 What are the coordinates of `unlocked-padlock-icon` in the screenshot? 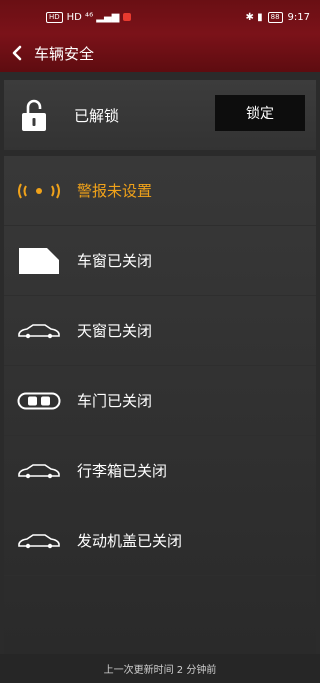 It's located at (34, 115).